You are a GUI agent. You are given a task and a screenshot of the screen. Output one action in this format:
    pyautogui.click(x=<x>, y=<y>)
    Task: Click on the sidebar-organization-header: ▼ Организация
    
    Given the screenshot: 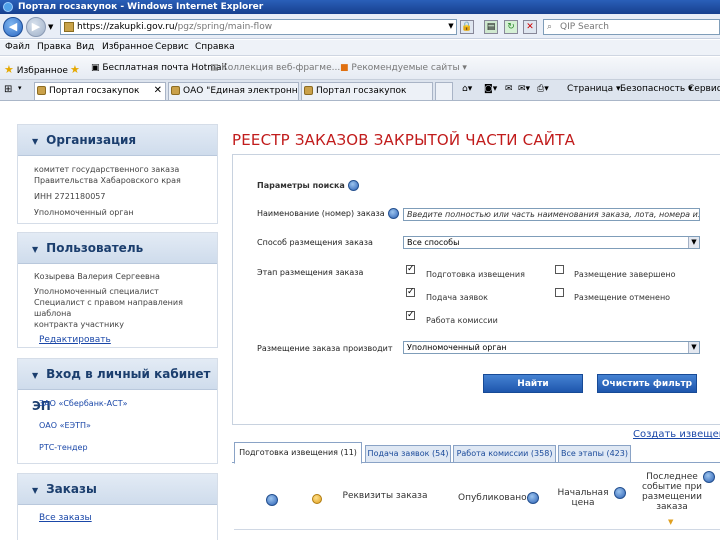 What is the action you would take?
    pyautogui.click(x=117, y=140)
    